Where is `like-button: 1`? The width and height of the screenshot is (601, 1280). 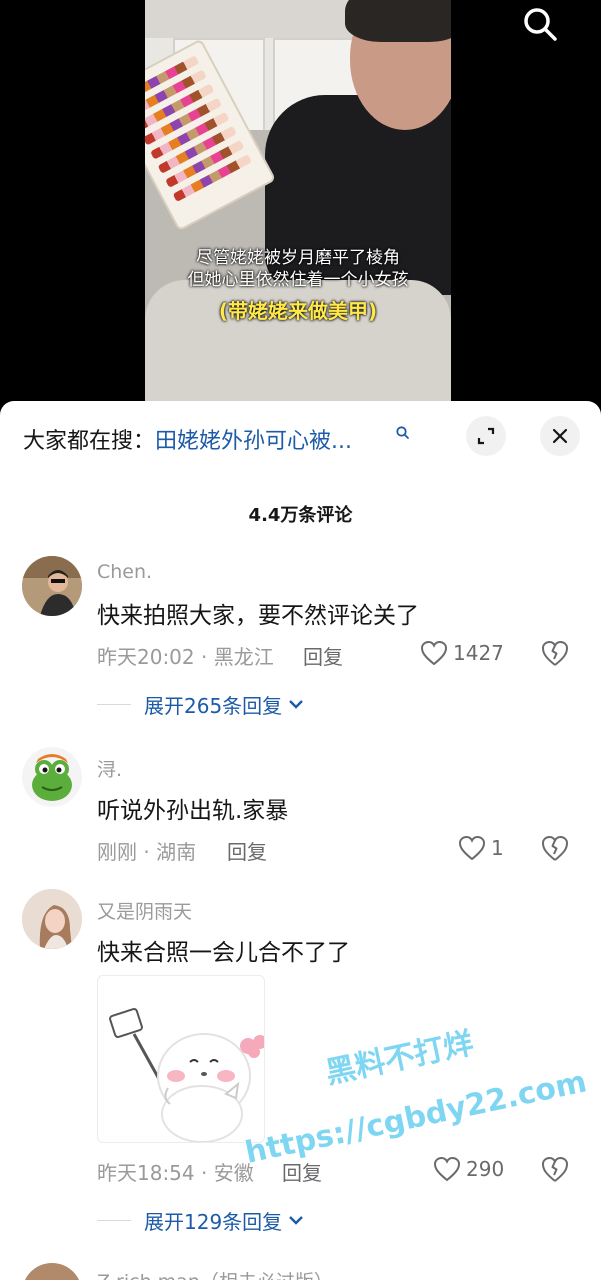 like-button: 1 is located at coordinates (481, 848).